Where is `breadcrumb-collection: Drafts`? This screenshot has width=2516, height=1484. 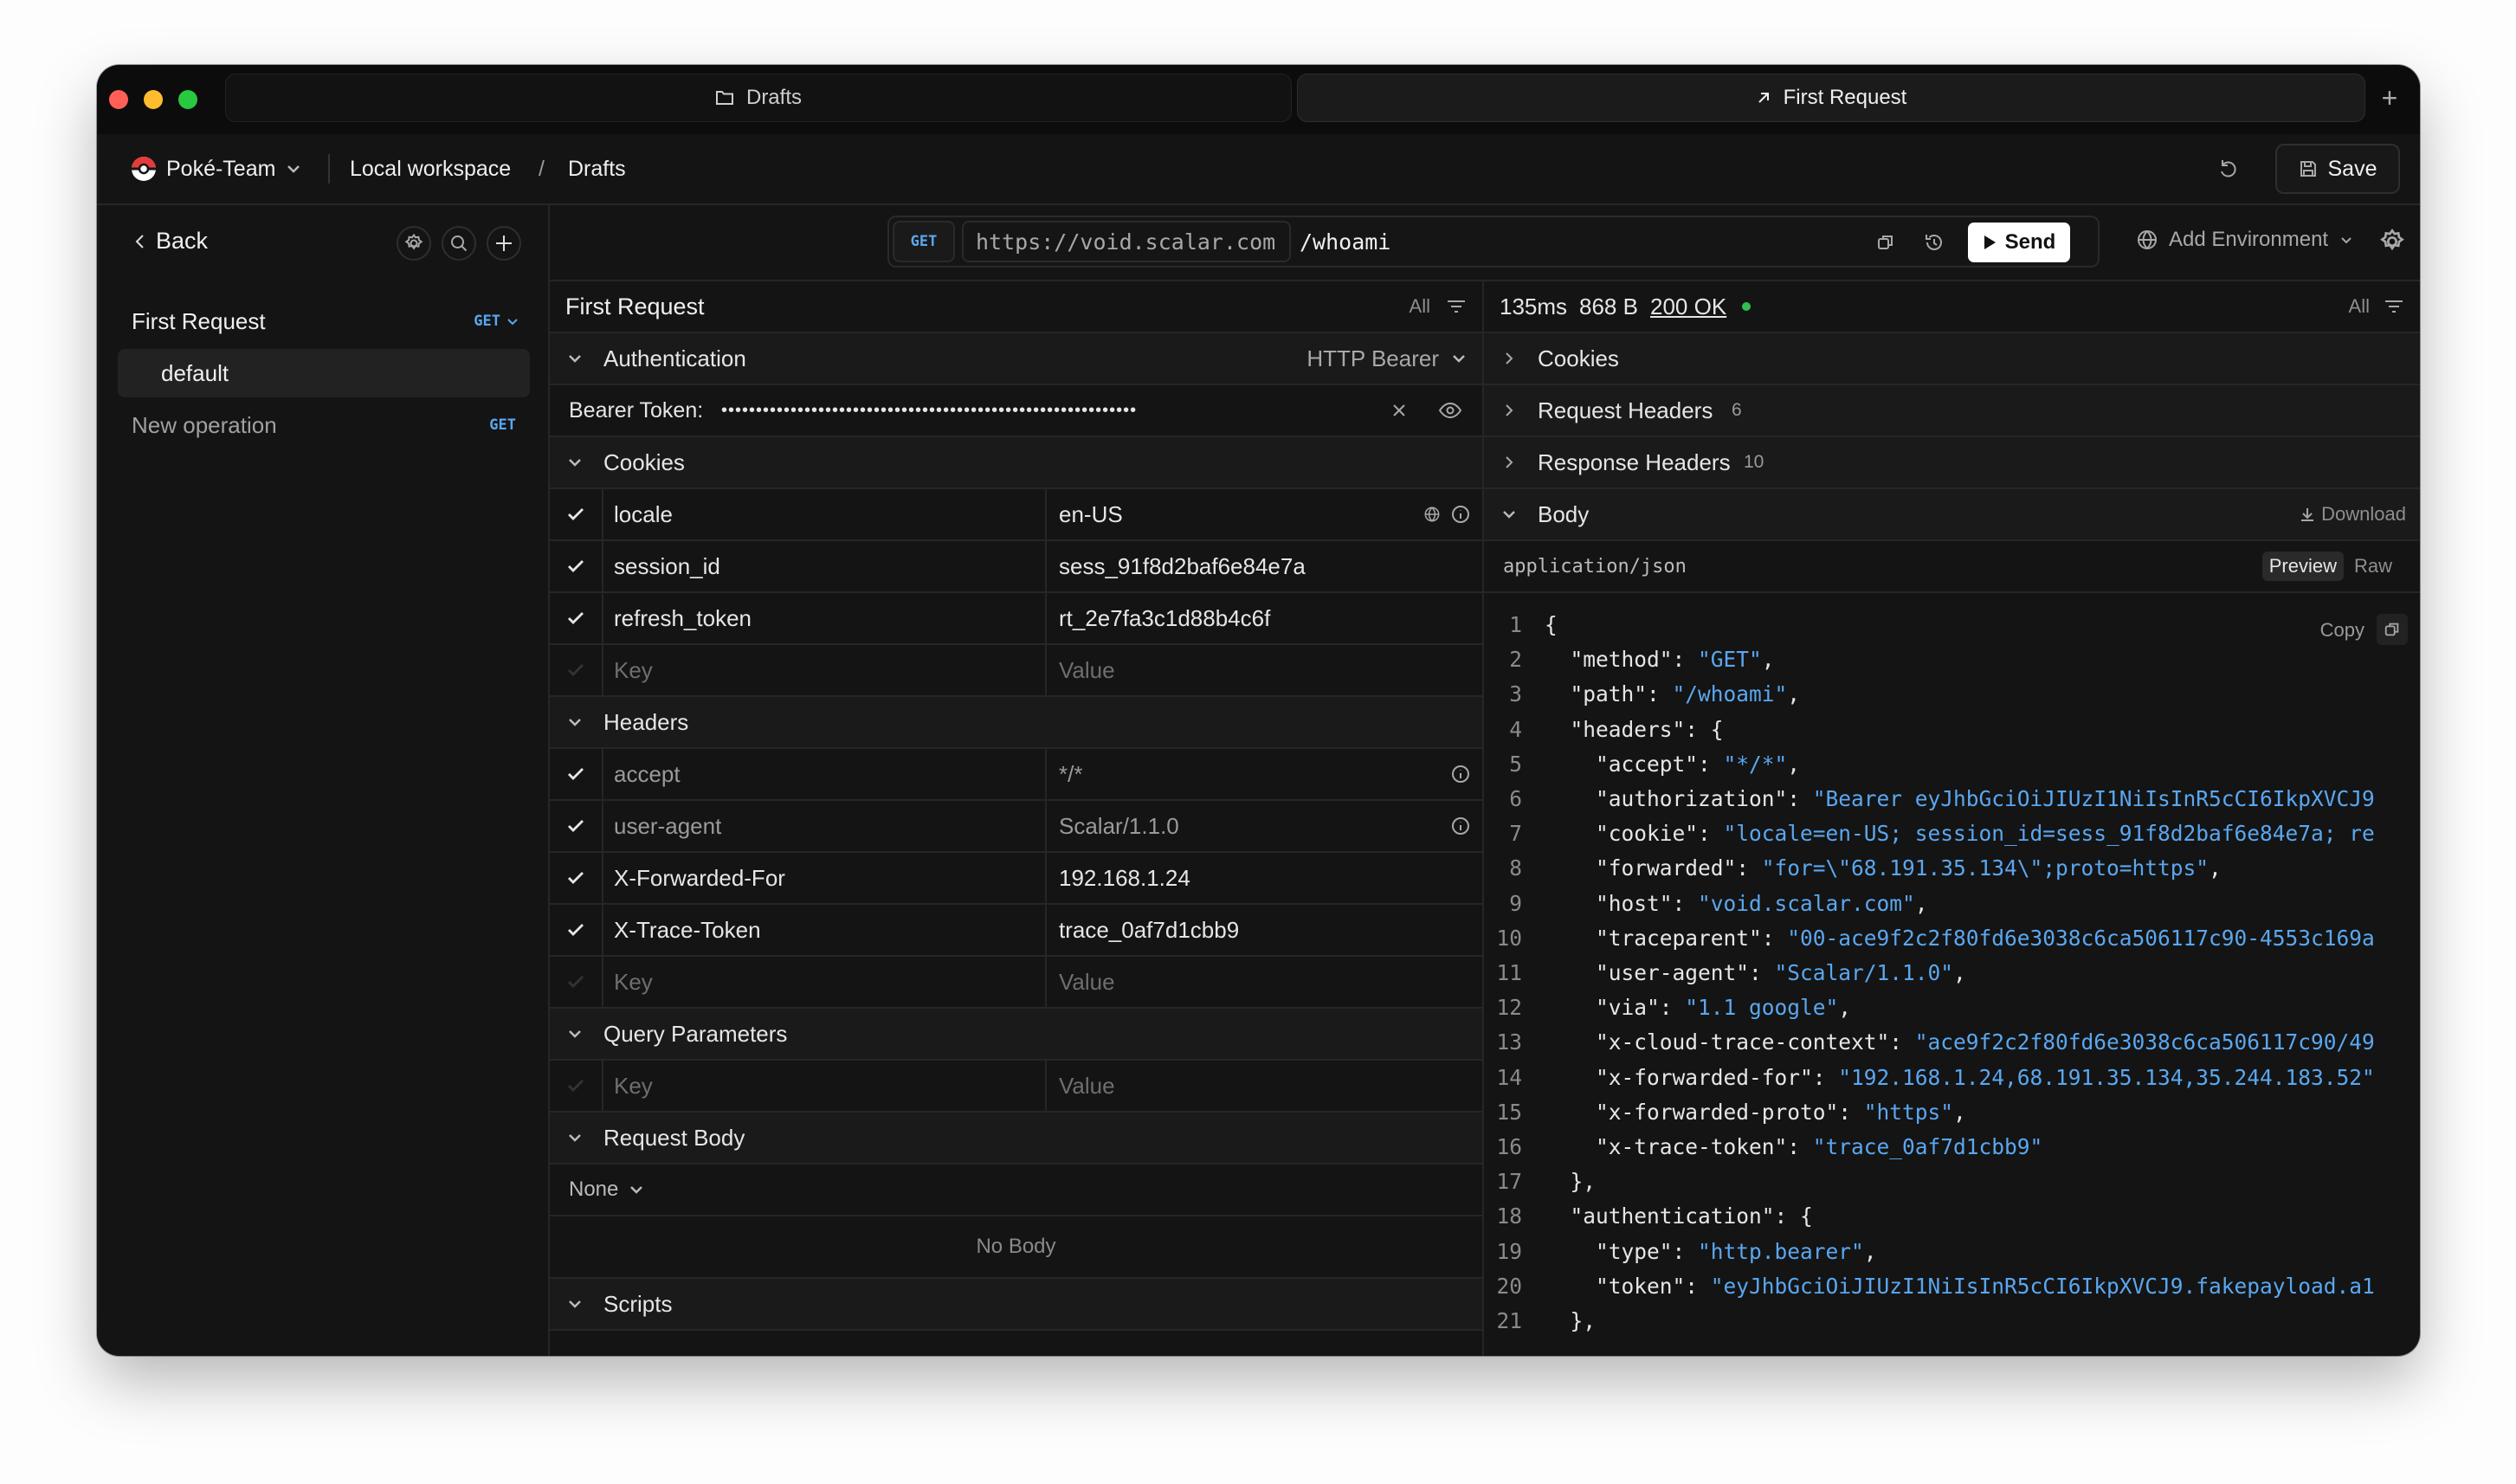
breadcrumb-collection: Drafts is located at coordinates (597, 169).